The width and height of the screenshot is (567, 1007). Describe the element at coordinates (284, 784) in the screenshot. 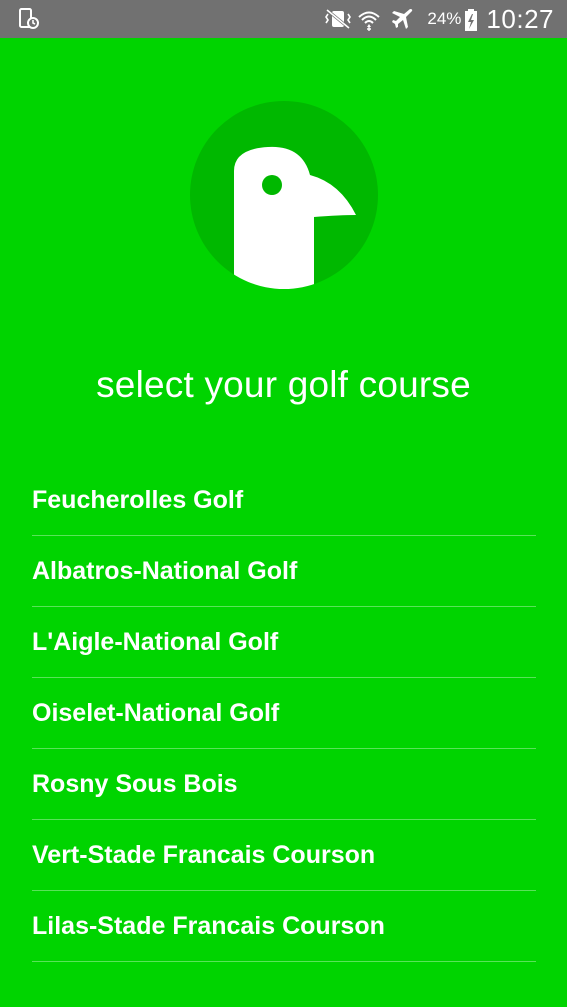

I see `list-item-golf-course: Rosny Sous Bois` at that location.